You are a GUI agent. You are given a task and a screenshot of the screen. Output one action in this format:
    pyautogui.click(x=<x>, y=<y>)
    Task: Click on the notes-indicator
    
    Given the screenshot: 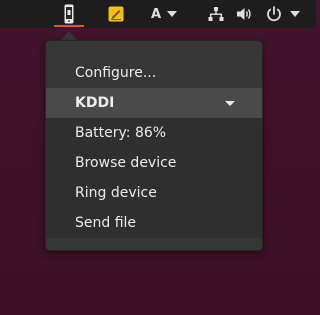 What is the action you would take?
    pyautogui.click(x=116, y=14)
    